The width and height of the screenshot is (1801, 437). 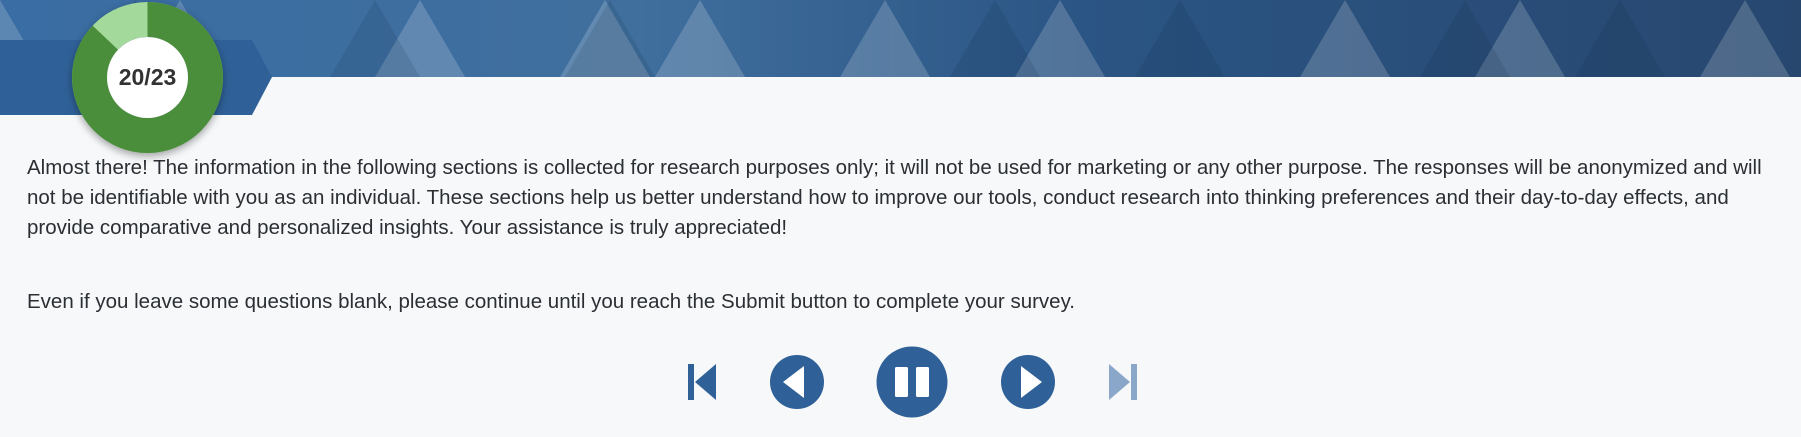 I want to click on previous-button, so click(x=797, y=382).